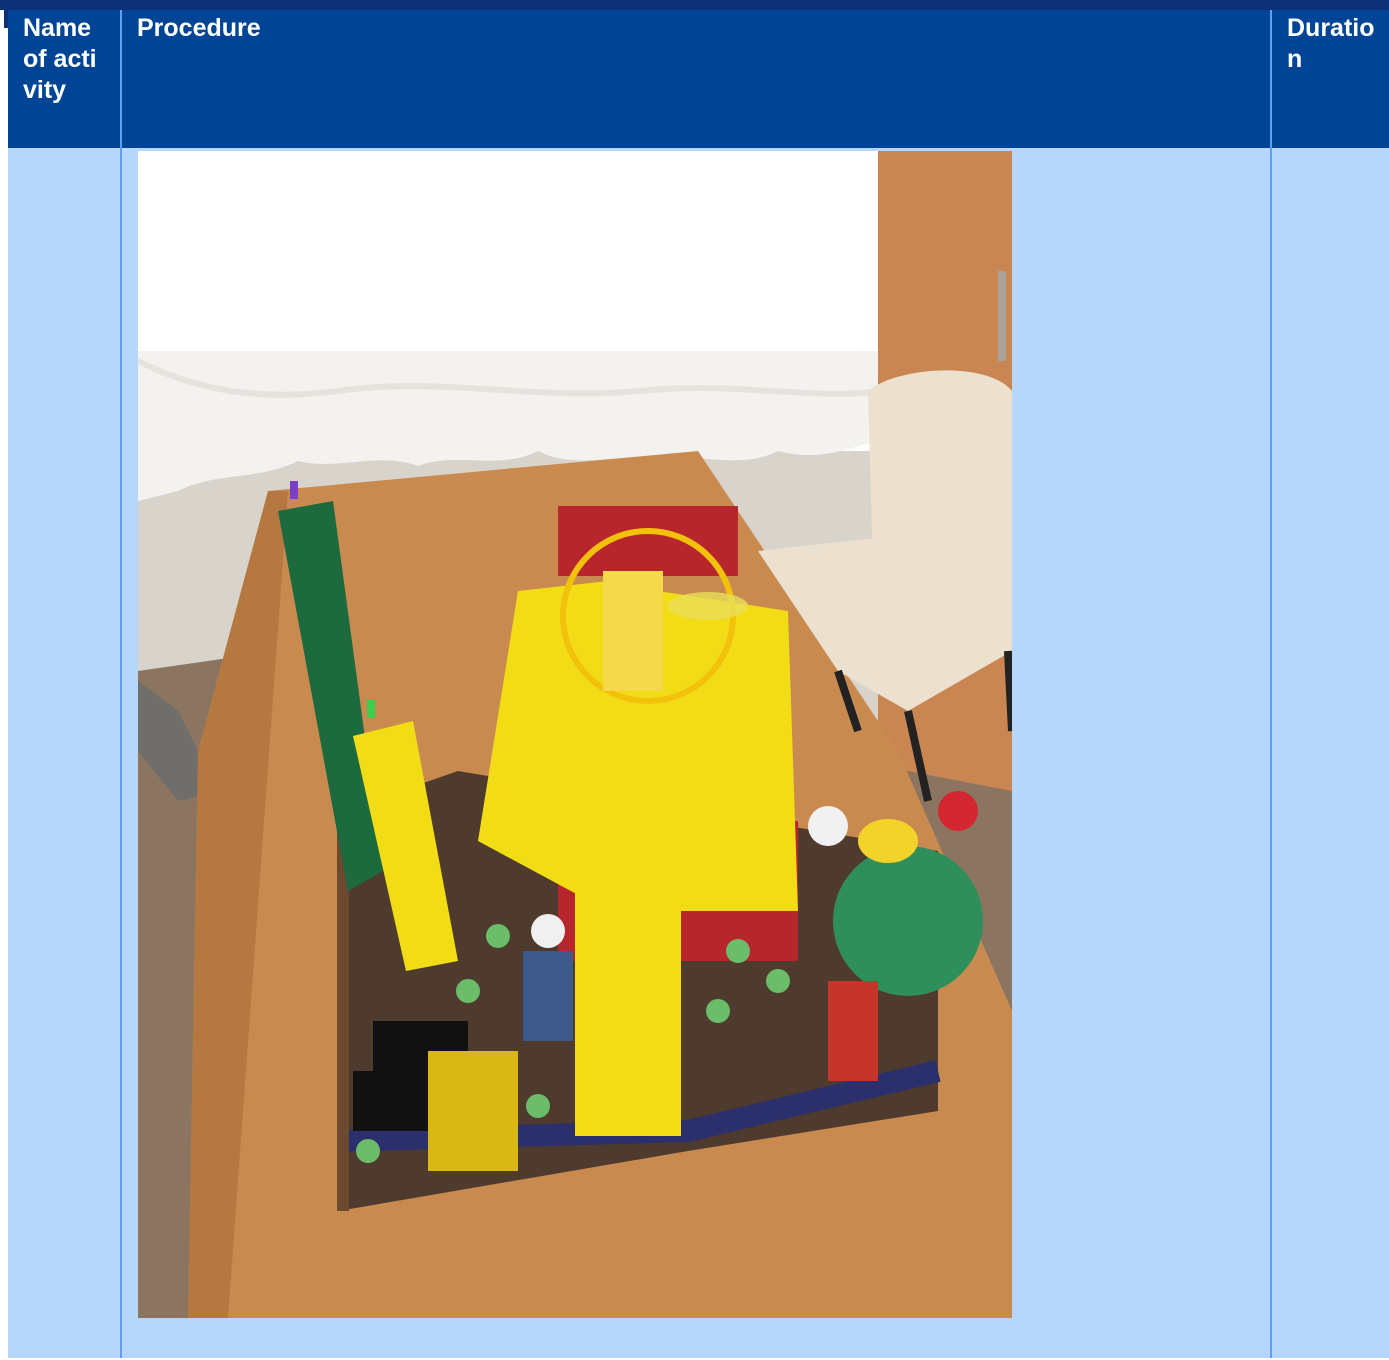 This screenshot has height=1360, width=1389. I want to click on top-bar, so click(694, 5).